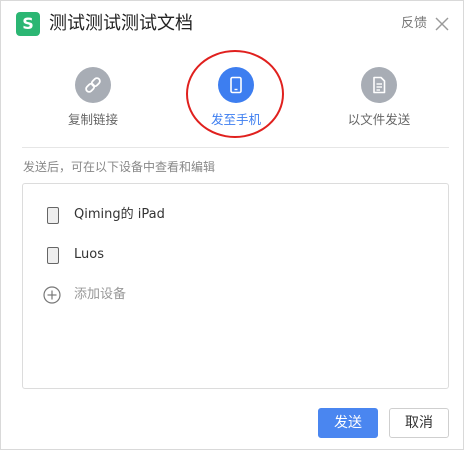  I want to click on hint-text: 发送后，可在以下设备中查看和编辑, so click(119, 167).